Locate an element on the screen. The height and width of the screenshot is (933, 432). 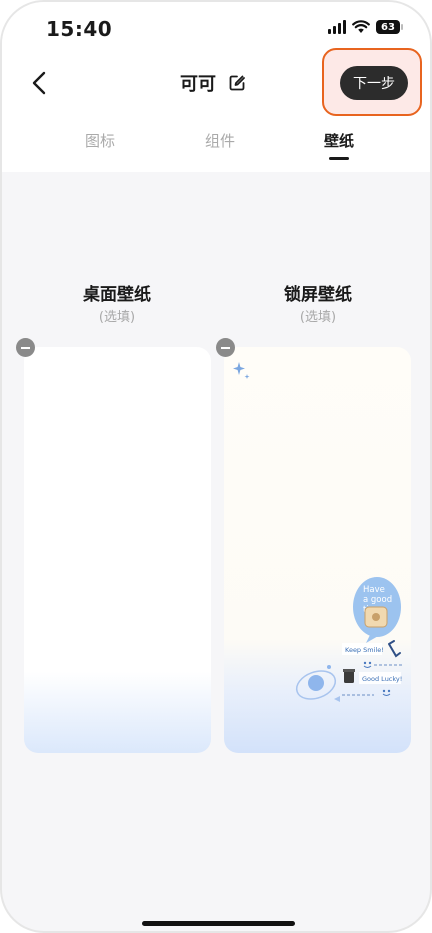
next-step-button: 下一步 is located at coordinates (374, 83).